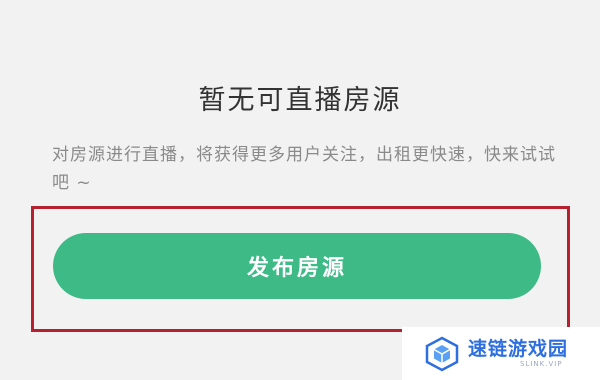 The height and width of the screenshot is (380, 600). Describe the element at coordinates (518, 349) in the screenshot. I see `watermark-name: 速链游戏园` at that location.